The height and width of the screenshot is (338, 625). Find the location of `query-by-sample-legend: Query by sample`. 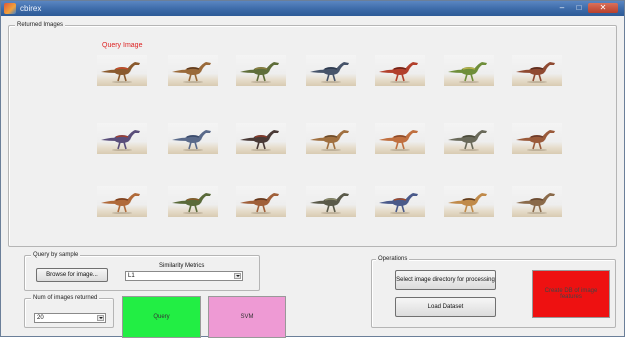

query-by-sample-legend: Query by sample is located at coordinates (56, 255).